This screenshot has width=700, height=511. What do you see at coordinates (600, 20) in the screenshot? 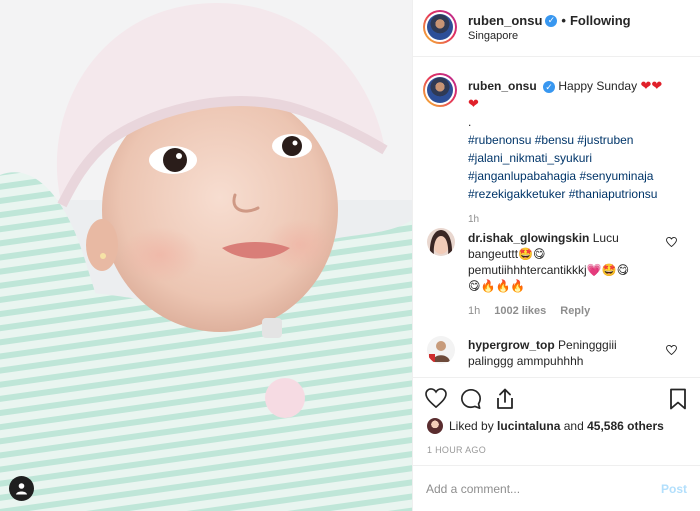
I see `following-button: Following` at bounding box center [600, 20].